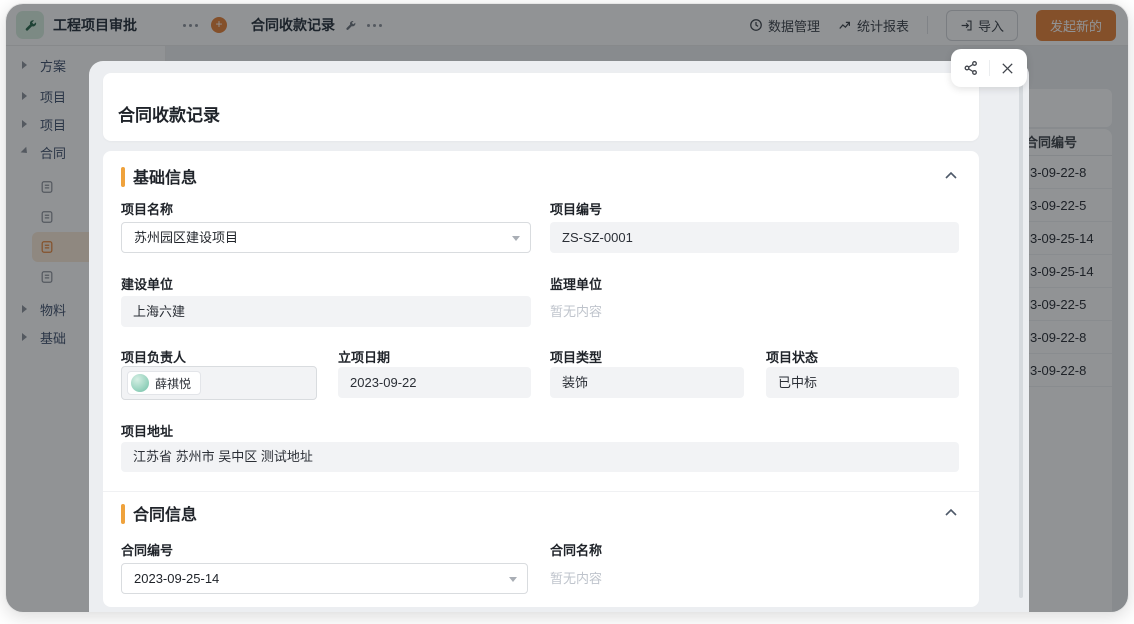  Describe the element at coordinates (434, 382) in the screenshot. I see `date-value: 2023-09-22` at that location.